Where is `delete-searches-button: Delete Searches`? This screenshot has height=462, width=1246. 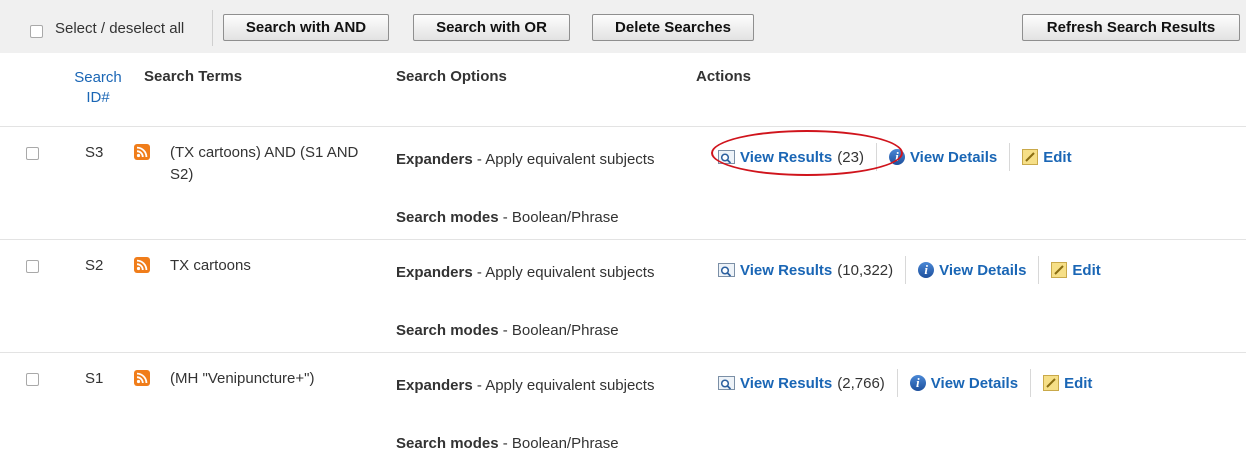
delete-searches-button: Delete Searches is located at coordinates (673, 27).